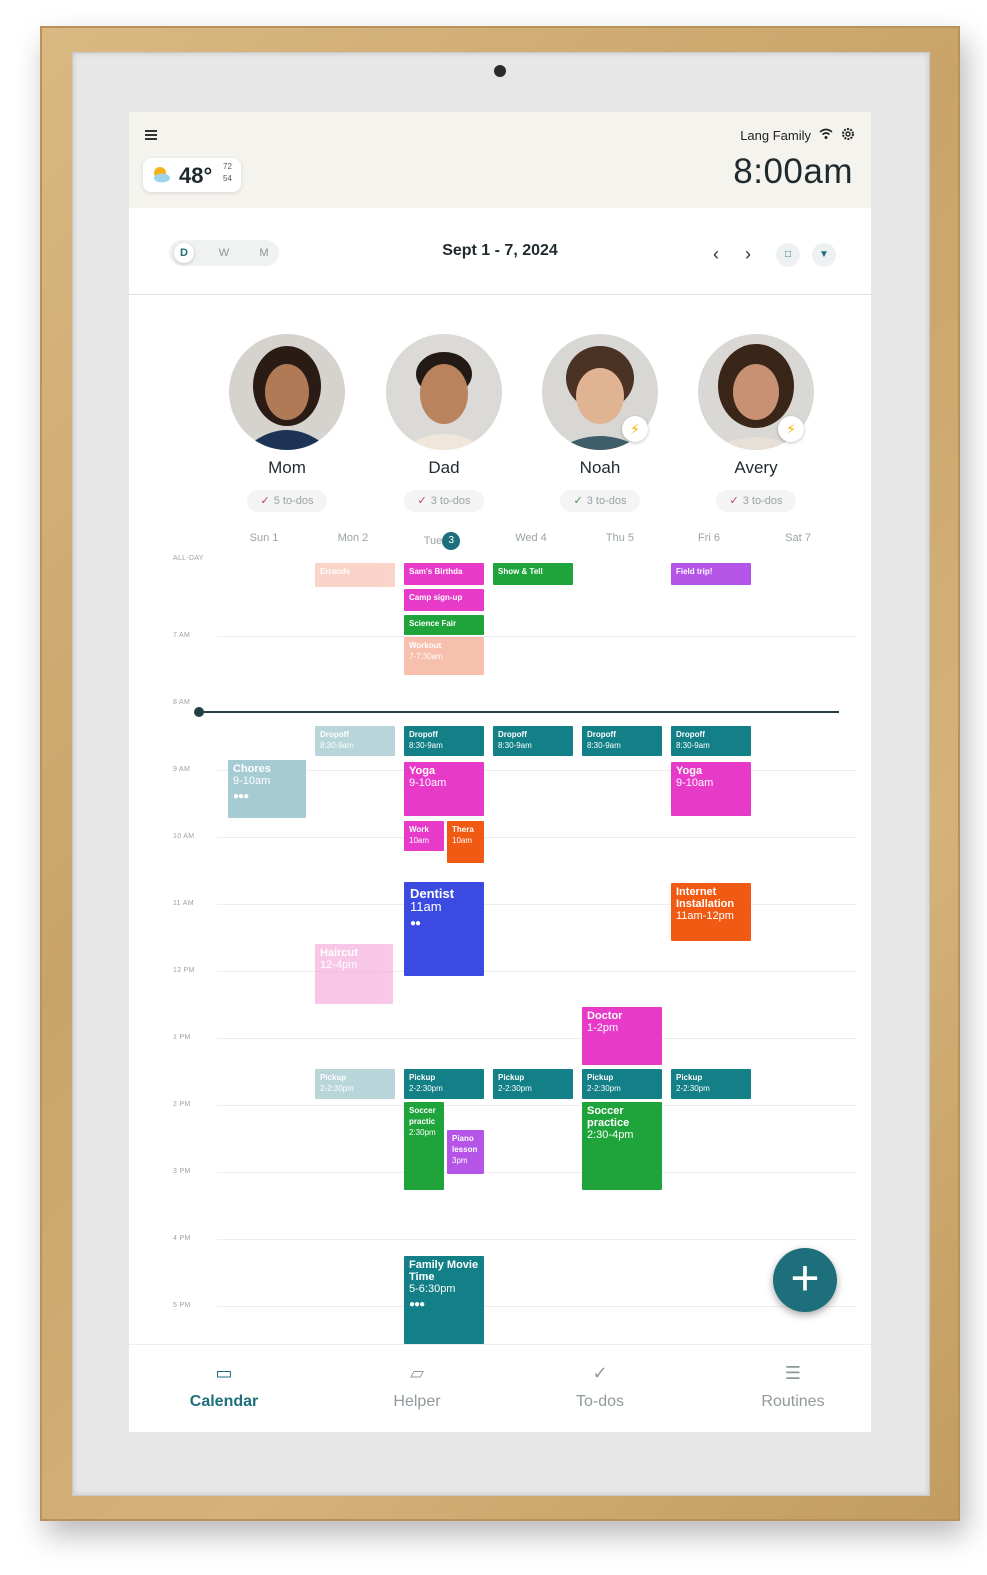 The image size is (987, 1575). What do you see at coordinates (603, 1028) in the screenshot?
I see `event-time: 1-2pm` at bounding box center [603, 1028].